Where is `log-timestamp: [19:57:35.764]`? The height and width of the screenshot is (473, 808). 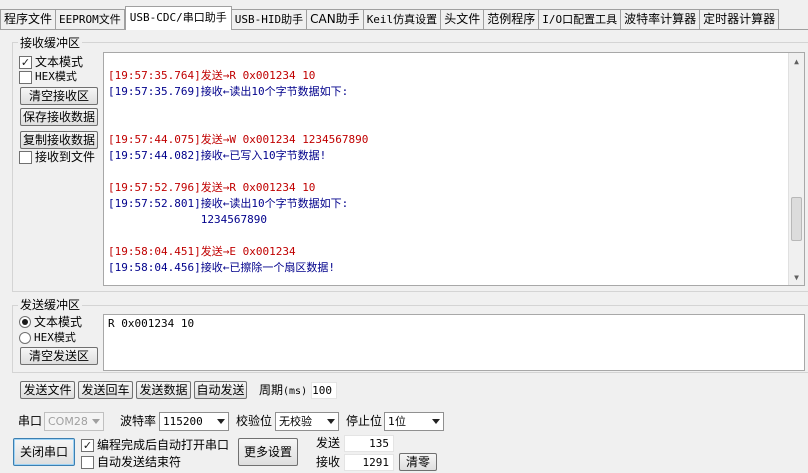
log-timestamp: [19:57:35.764] is located at coordinates (154, 75).